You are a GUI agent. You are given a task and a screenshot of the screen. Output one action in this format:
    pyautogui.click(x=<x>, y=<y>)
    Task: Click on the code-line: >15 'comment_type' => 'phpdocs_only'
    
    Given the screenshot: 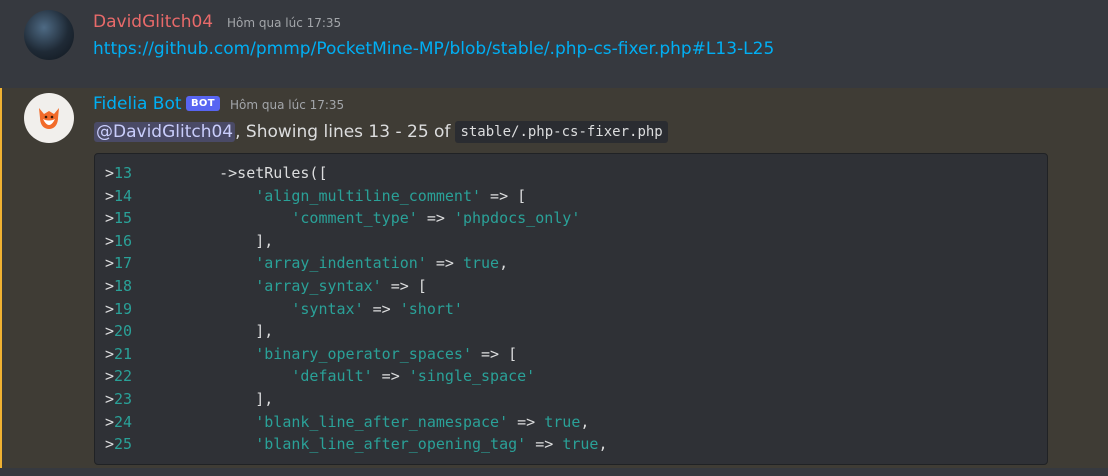 What is the action you would take?
    pyautogui.click(x=576, y=218)
    